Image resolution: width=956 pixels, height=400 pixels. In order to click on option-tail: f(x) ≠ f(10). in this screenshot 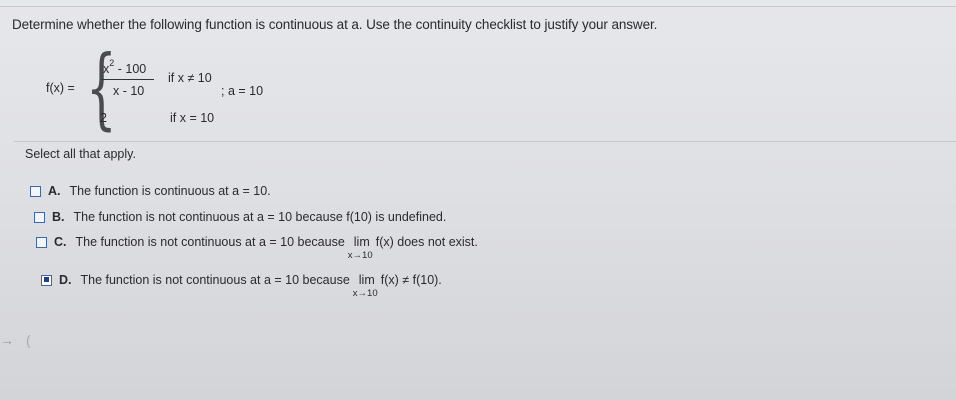, I will do `click(411, 280)`.